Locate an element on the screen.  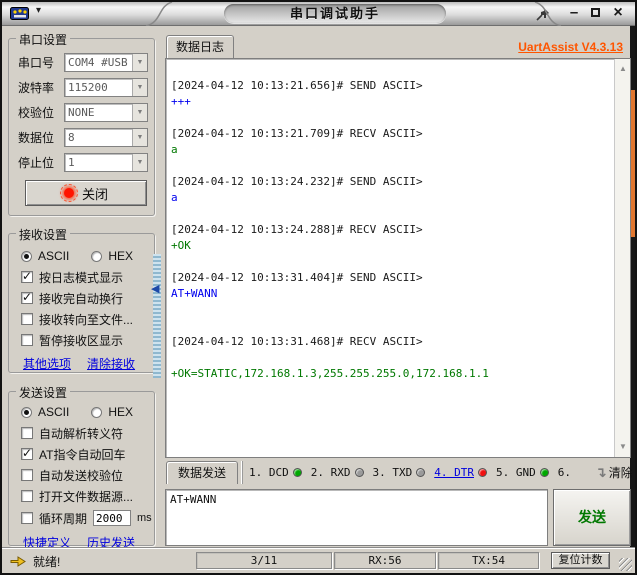
auto-newline-label: 接收完自动换行 is located at coordinates (81, 298).